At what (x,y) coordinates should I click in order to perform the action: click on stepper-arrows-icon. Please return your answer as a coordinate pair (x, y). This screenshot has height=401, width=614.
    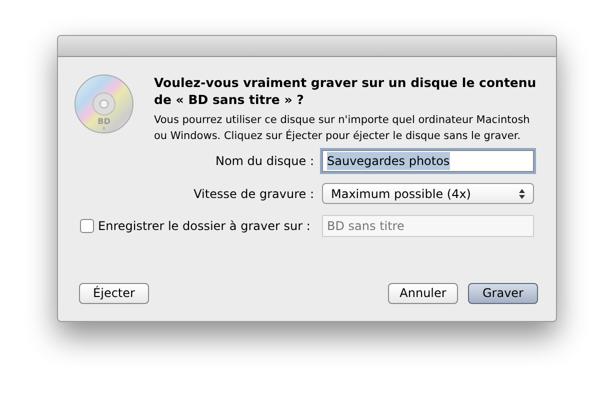
    Looking at the image, I should click on (522, 193).